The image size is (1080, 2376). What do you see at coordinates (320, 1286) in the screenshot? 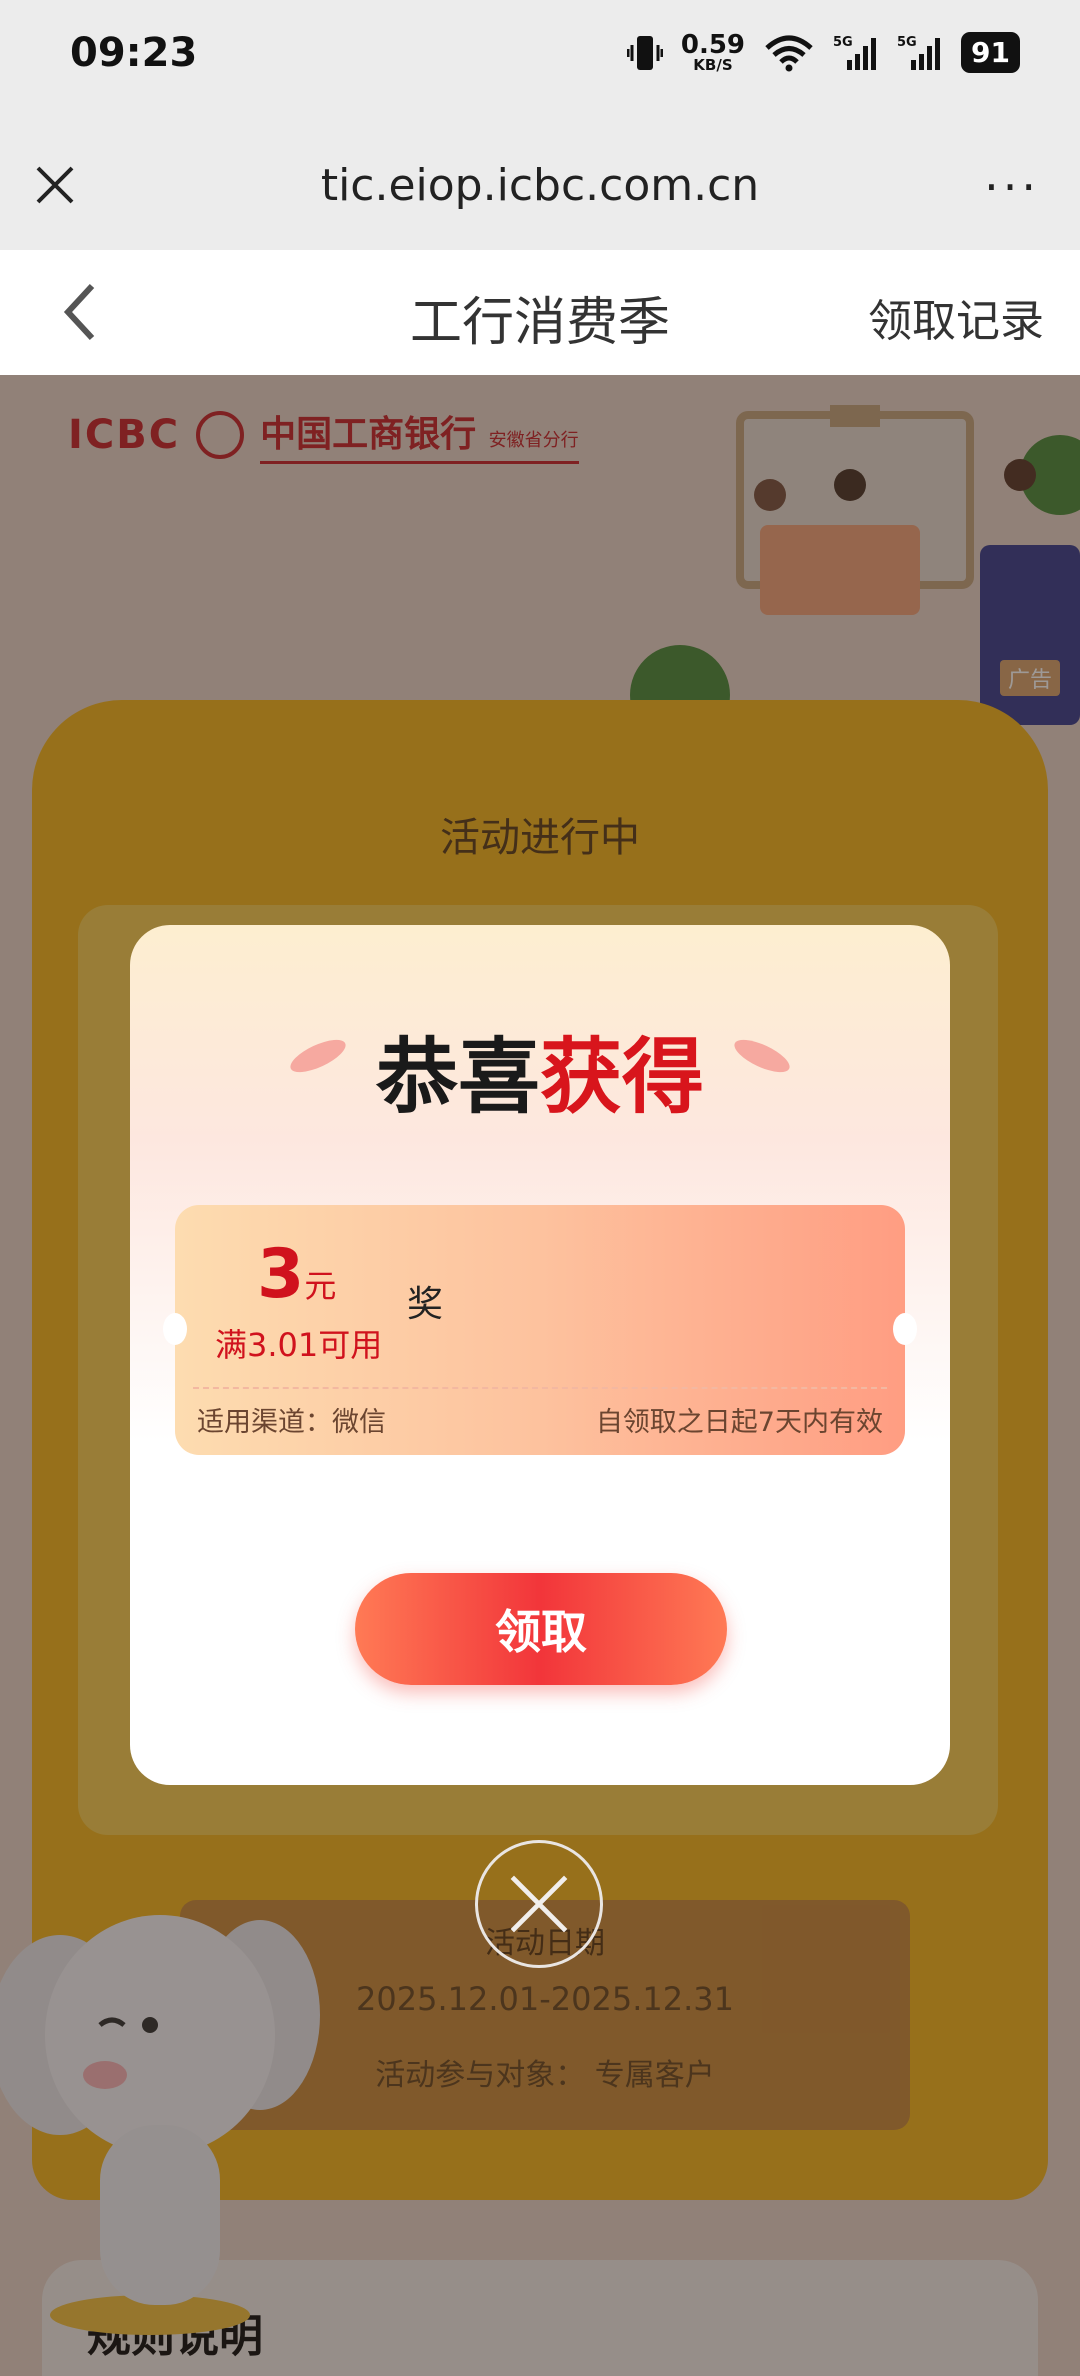
I see `coupon-amount-unit: 元` at bounding box center [320, 1286].